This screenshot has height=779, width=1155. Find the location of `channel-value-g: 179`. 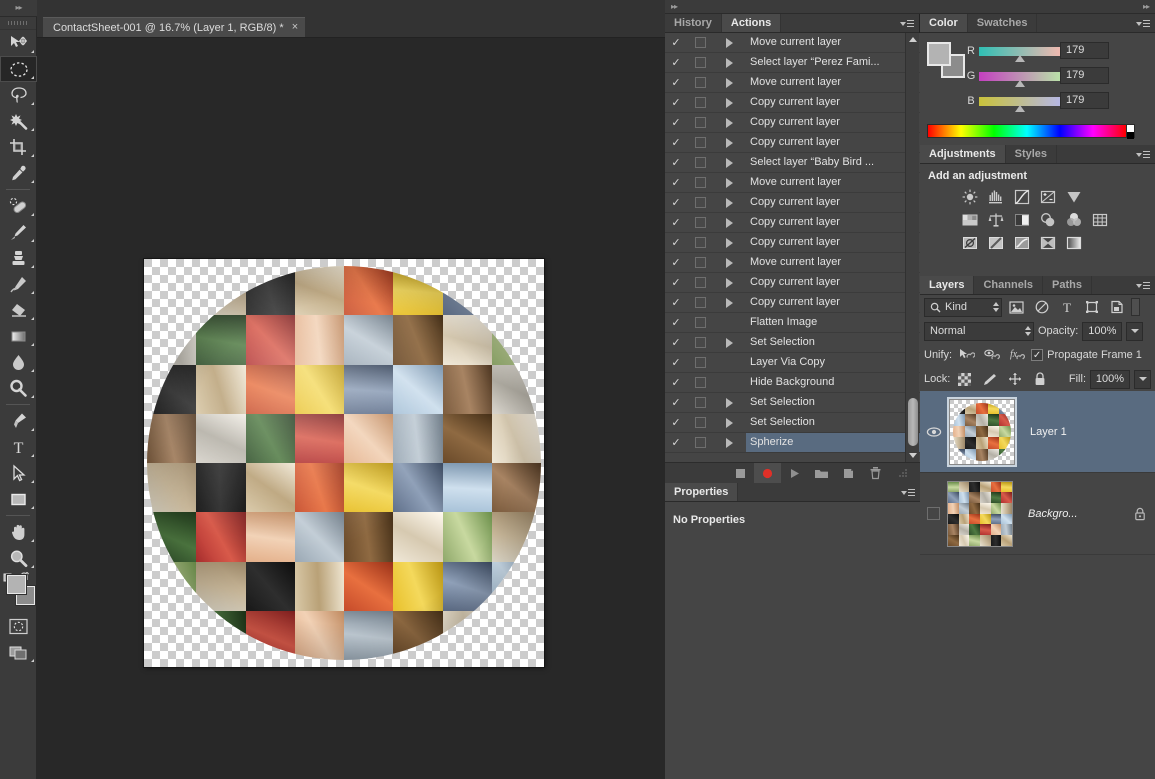

channel-value-g: 179 is located at coordinates (1084, 75).